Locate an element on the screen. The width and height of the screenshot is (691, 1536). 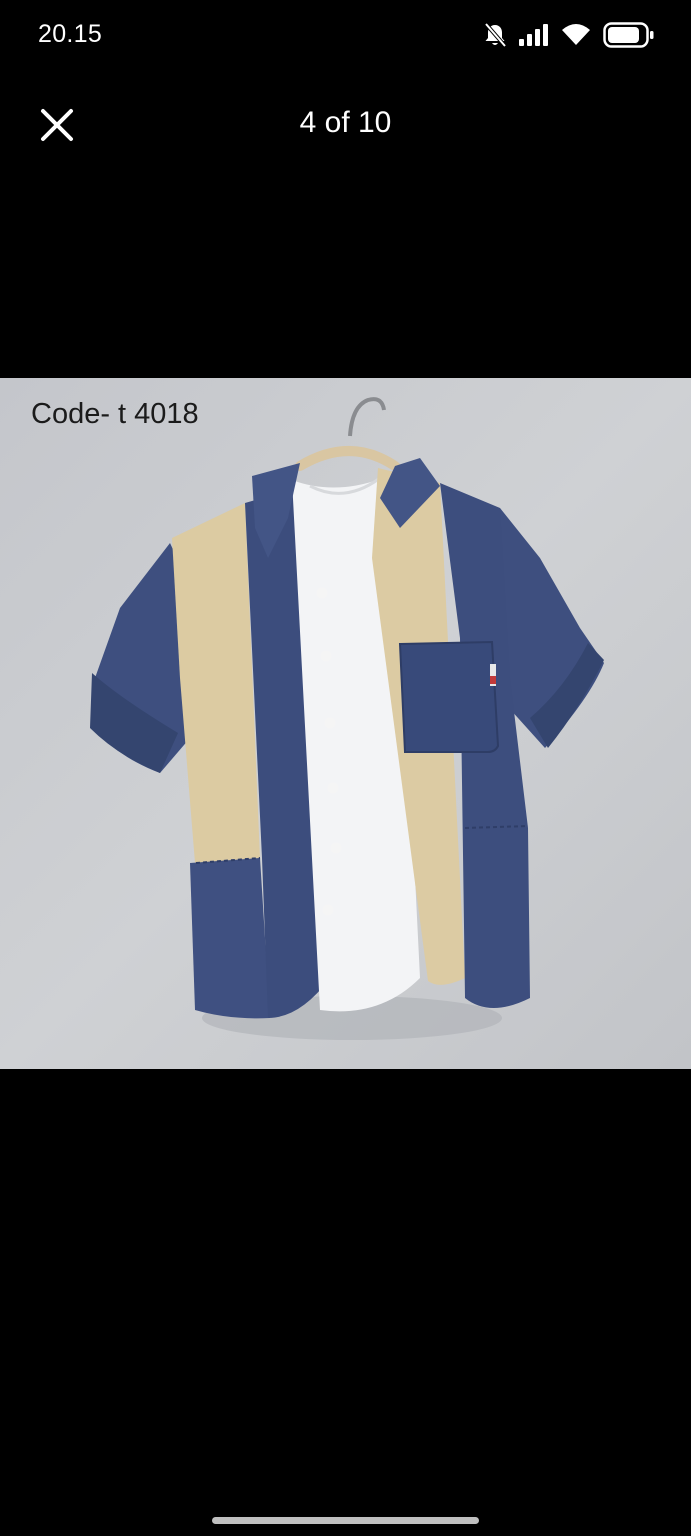
bell-muted-icon is located at coordinates (495, 35).